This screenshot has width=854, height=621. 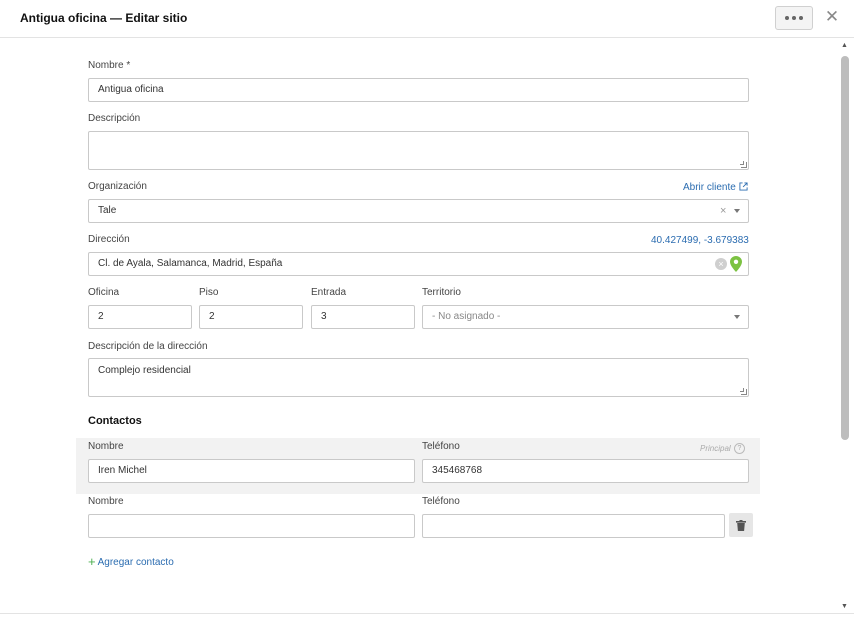 I want to click on contact-phone-input: 345468768, so click(x=585, y=471).